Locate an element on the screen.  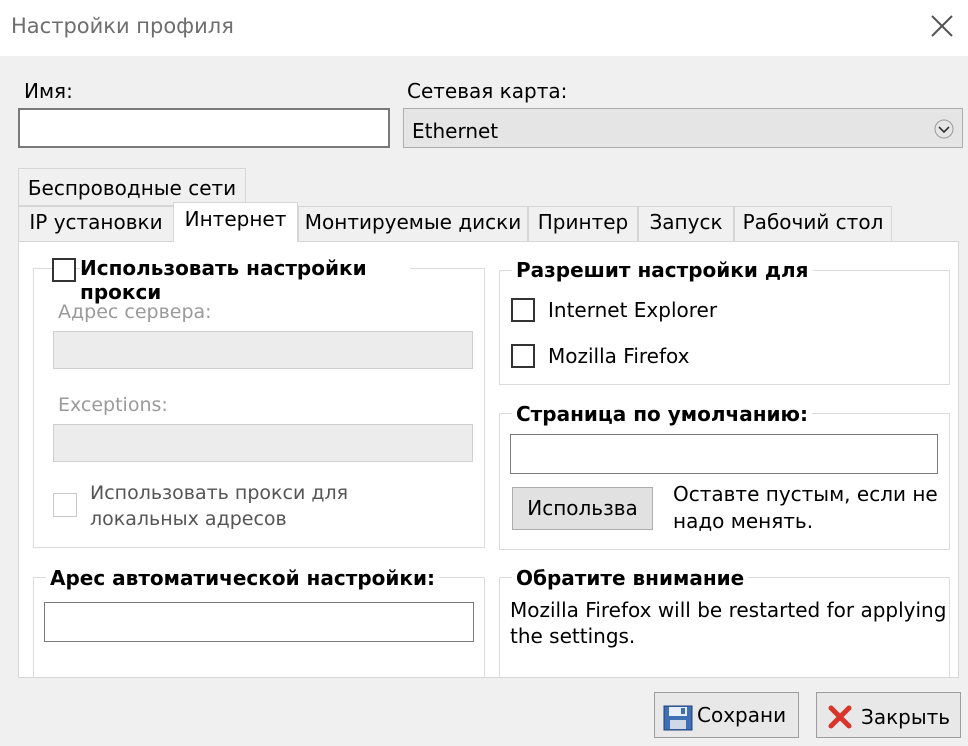
red-x-icon is located at coordinates (840, 717).